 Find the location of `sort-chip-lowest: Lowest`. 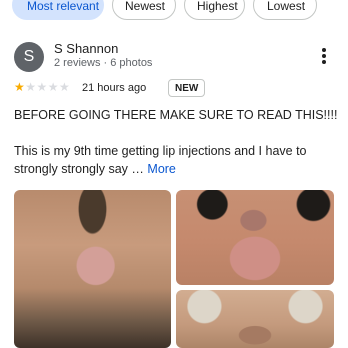

sort-chip-lowest: Lowest is located at coordinates (285, 10).